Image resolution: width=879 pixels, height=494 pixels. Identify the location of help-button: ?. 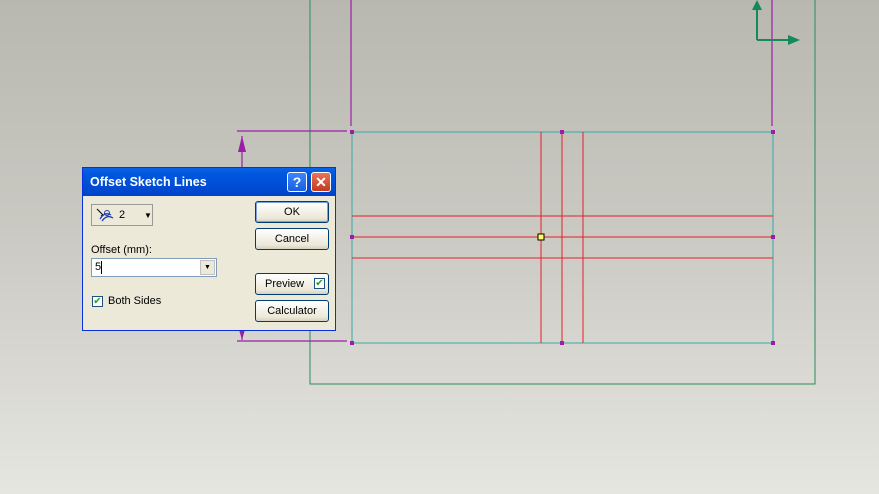
(297, 182).